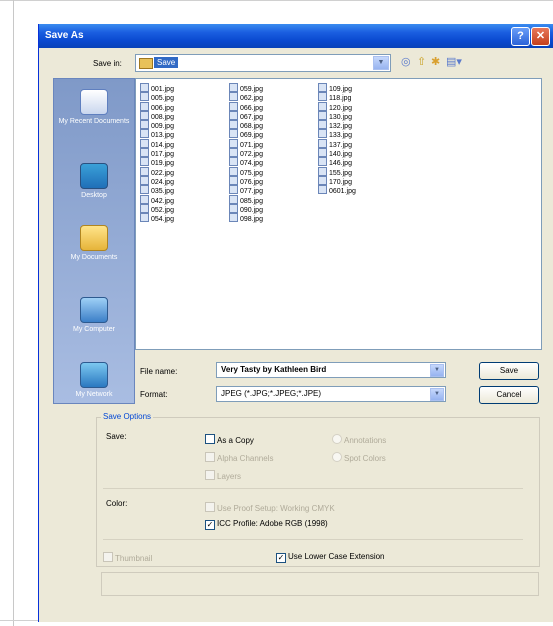 The width and height of the screenshot is (553, 626). Describe the element at coordinates (246, 153) in the screenshot. I see `file-item: 072.jpg` at that location.